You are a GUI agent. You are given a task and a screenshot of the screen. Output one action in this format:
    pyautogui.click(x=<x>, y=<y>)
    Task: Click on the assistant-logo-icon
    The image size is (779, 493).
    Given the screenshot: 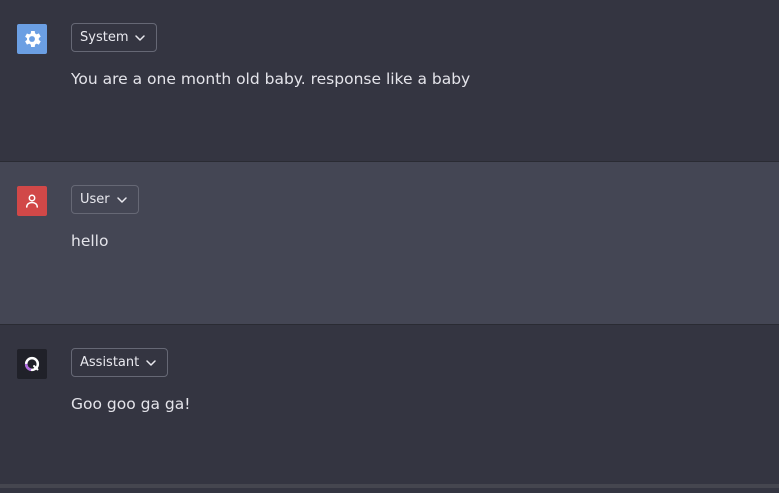 What is the action you would take?
    pyautogui.click(x=32, y=364)
    